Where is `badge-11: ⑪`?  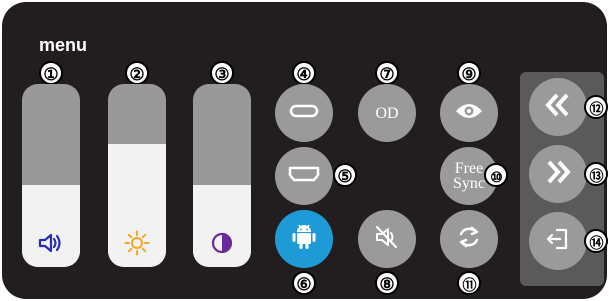 badge-11: ⑪ is located at coordinates (469, 283).